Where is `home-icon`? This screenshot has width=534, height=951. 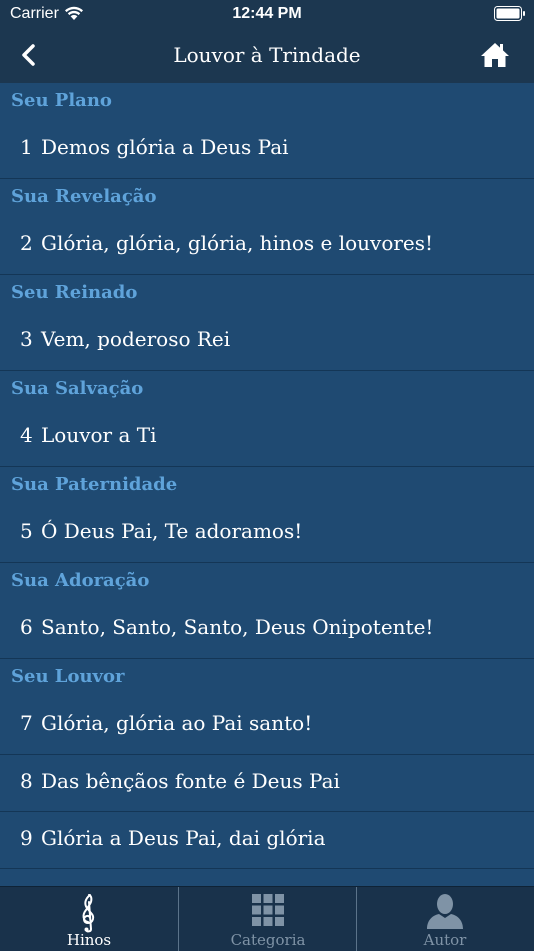 home-icon is located at coordinates (495, 55).